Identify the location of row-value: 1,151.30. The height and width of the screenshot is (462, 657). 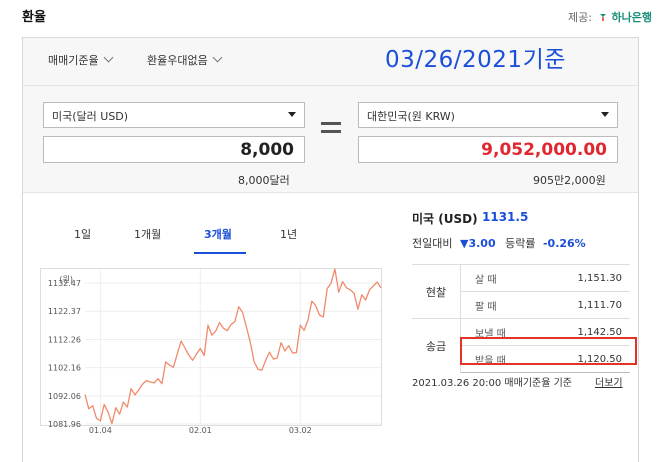
(584, 278).